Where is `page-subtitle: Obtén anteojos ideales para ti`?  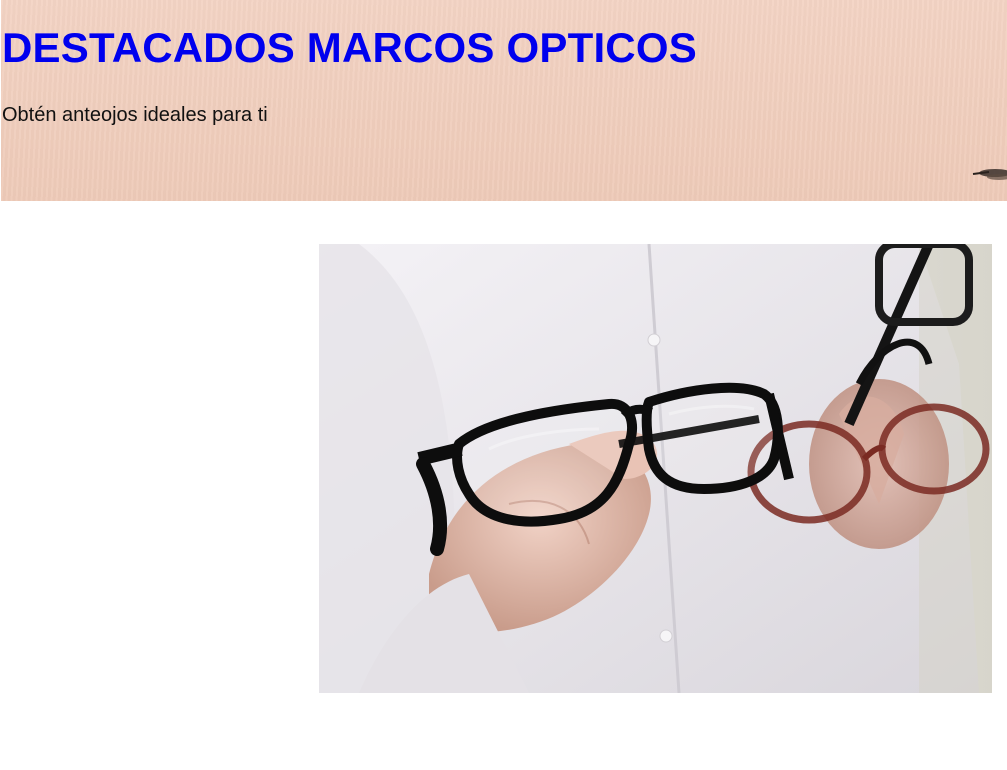
page-subtitle: Obtén anteojos ideales para ti is located at coordinates (135, 115).